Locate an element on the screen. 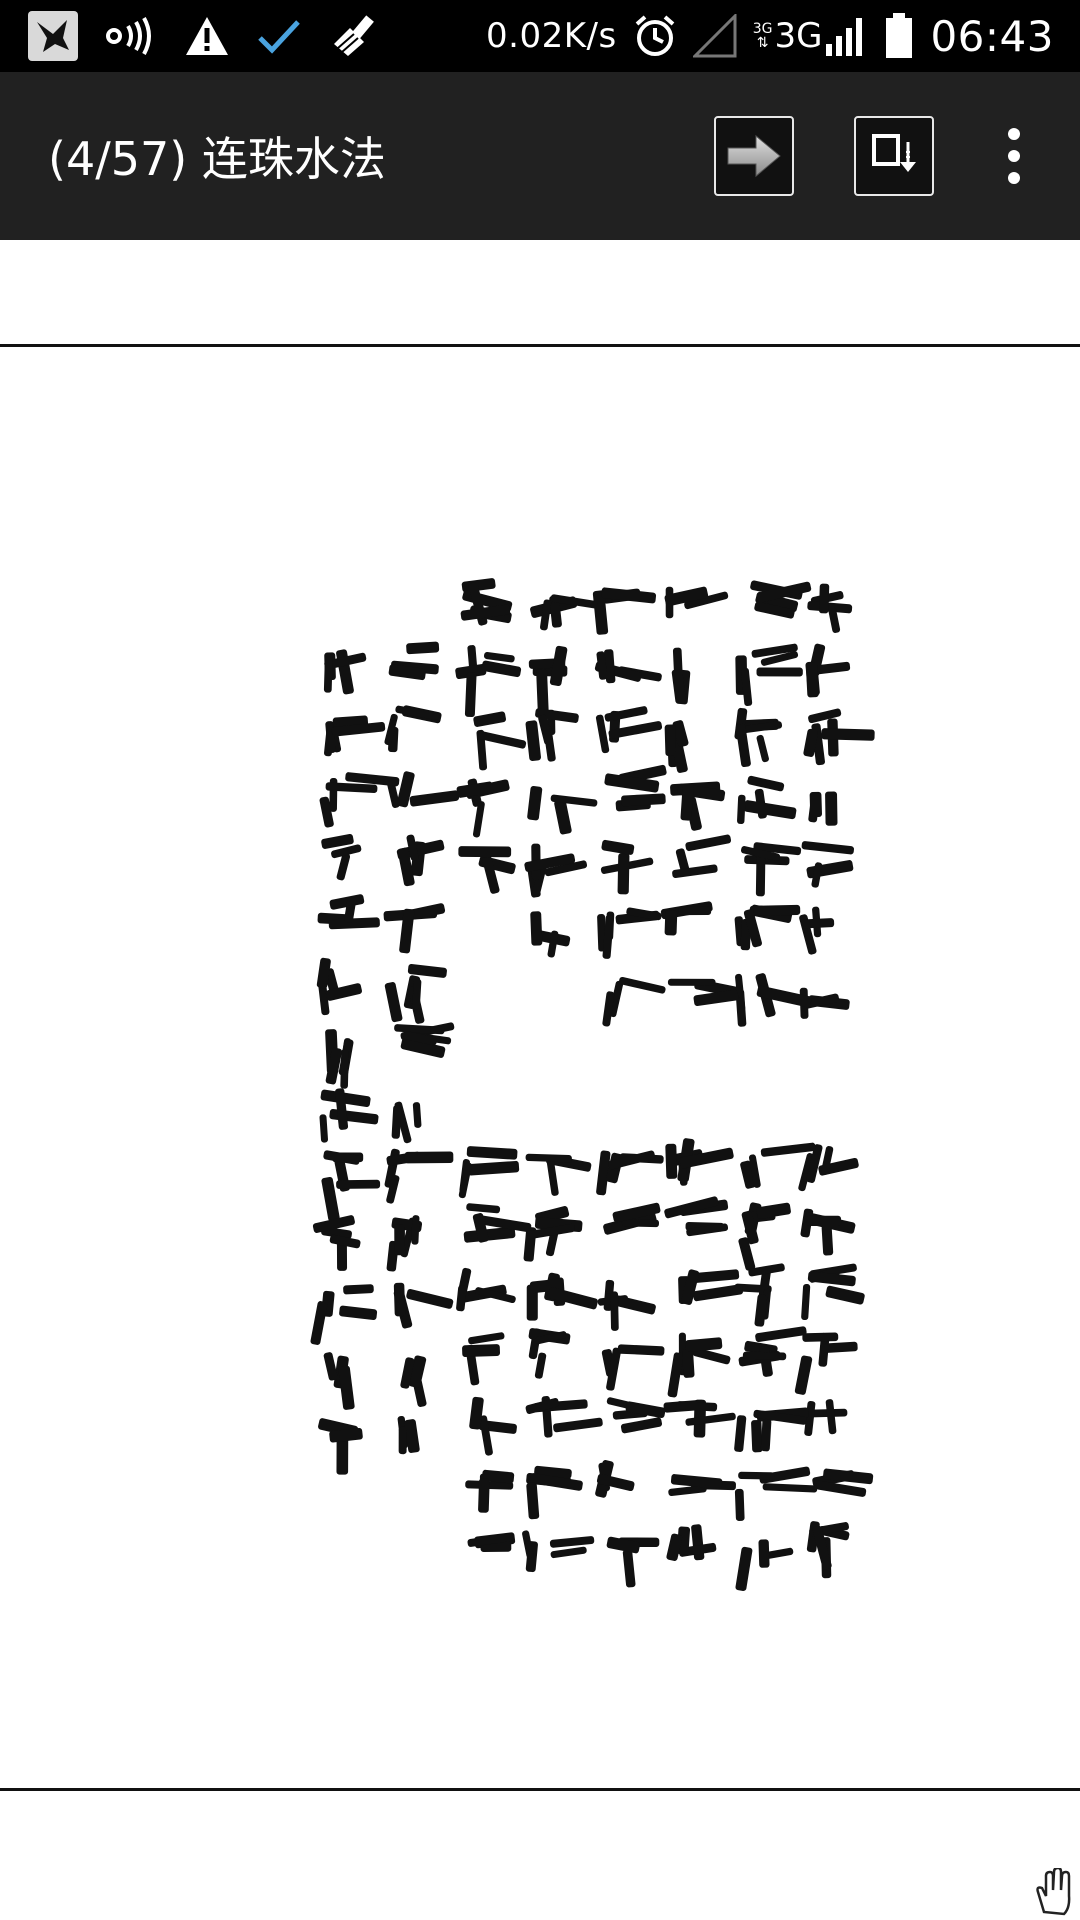  hand-drag-icon is located at coordinates (1054, 1891).